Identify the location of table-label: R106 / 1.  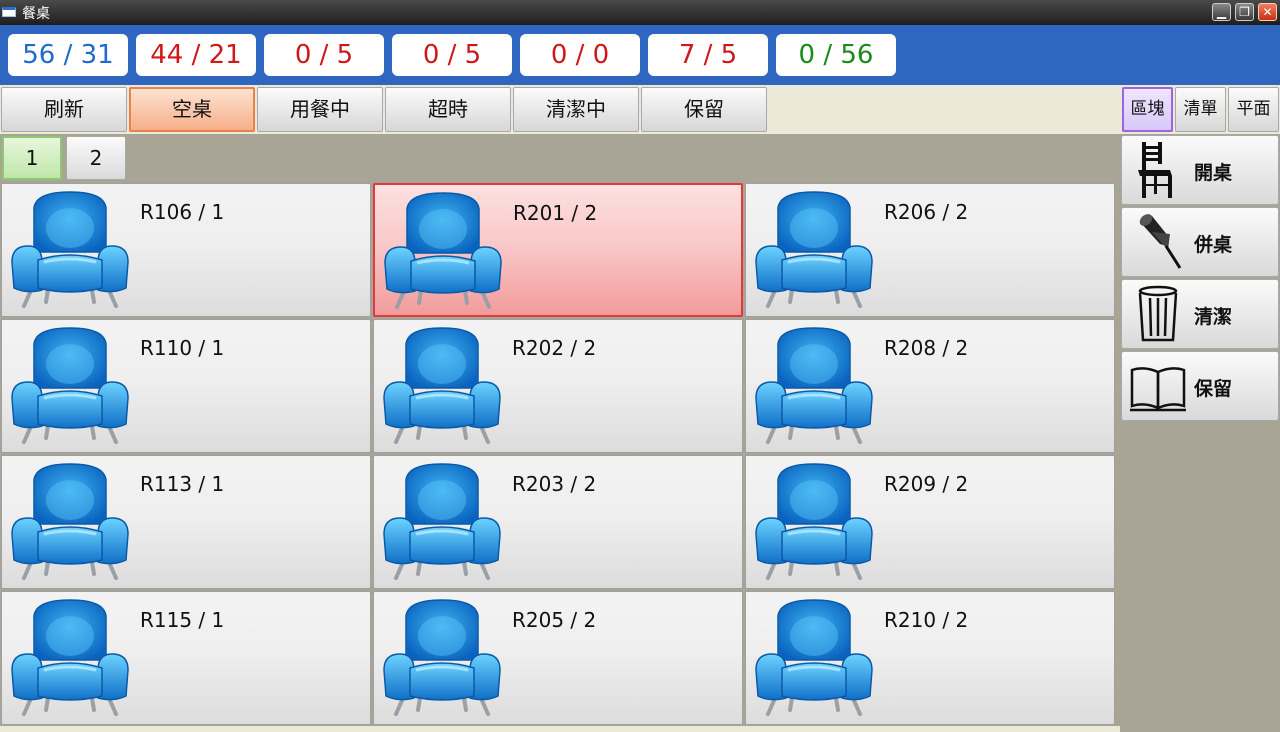
(182, 212).